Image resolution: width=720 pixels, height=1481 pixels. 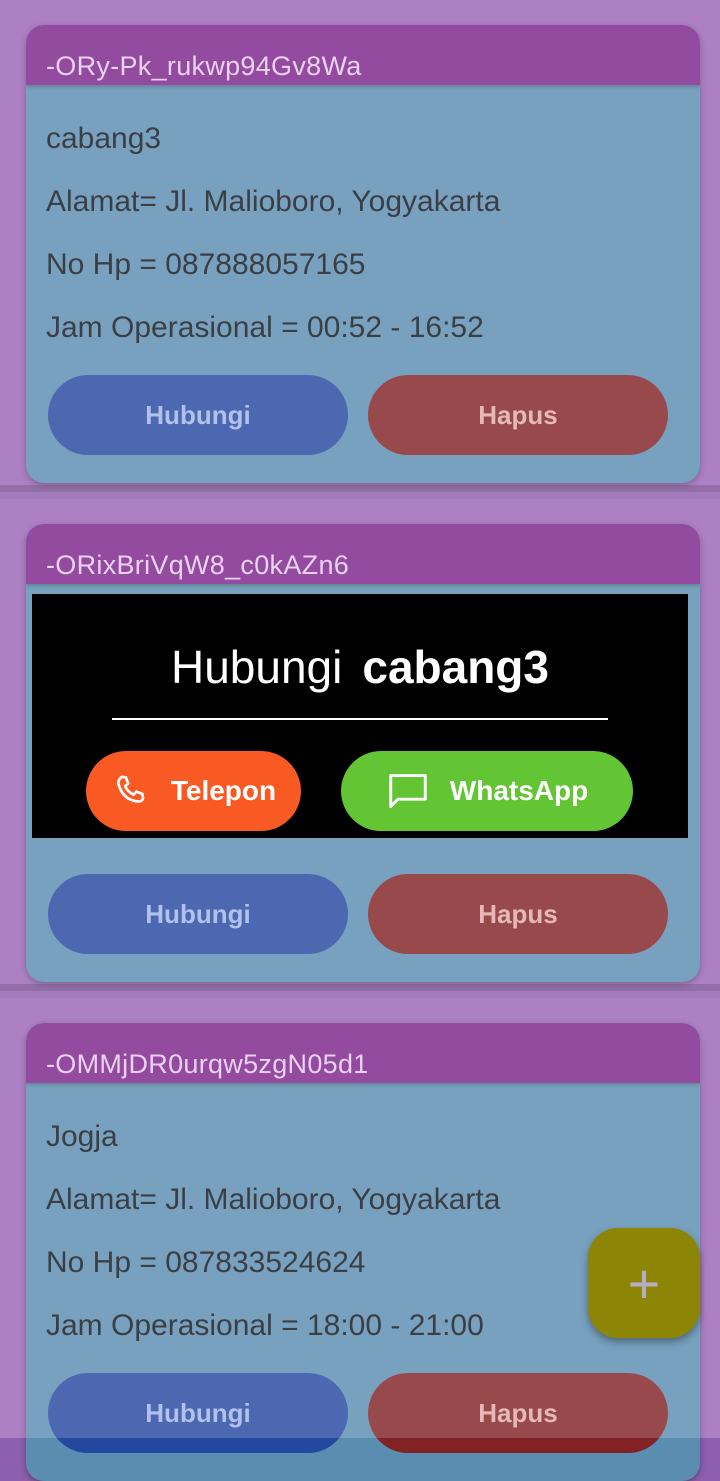 What do you see at coordinates (360, 719) in the screenshot?
I see `dialog-divider` at bounding box center [360, 719].